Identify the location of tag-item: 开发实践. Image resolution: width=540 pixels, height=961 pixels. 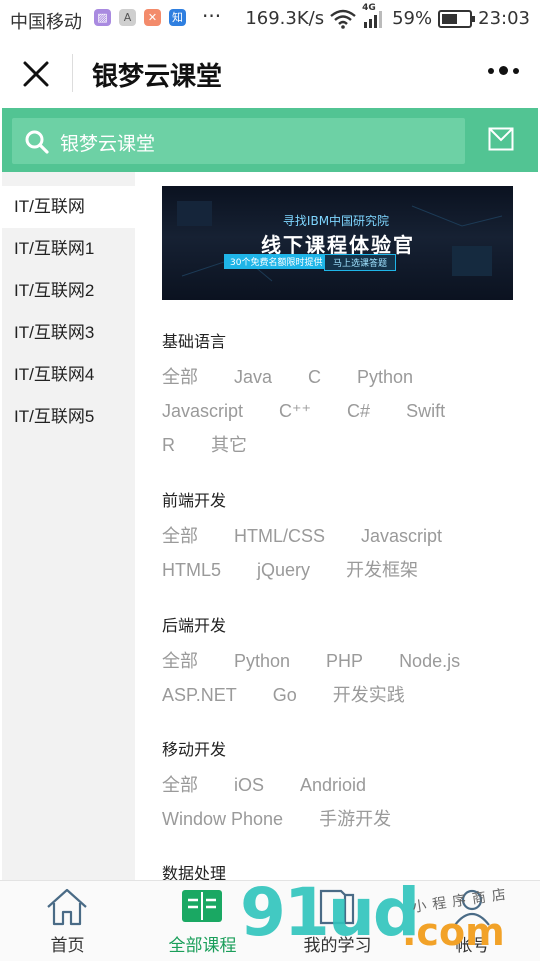
(369, 695).